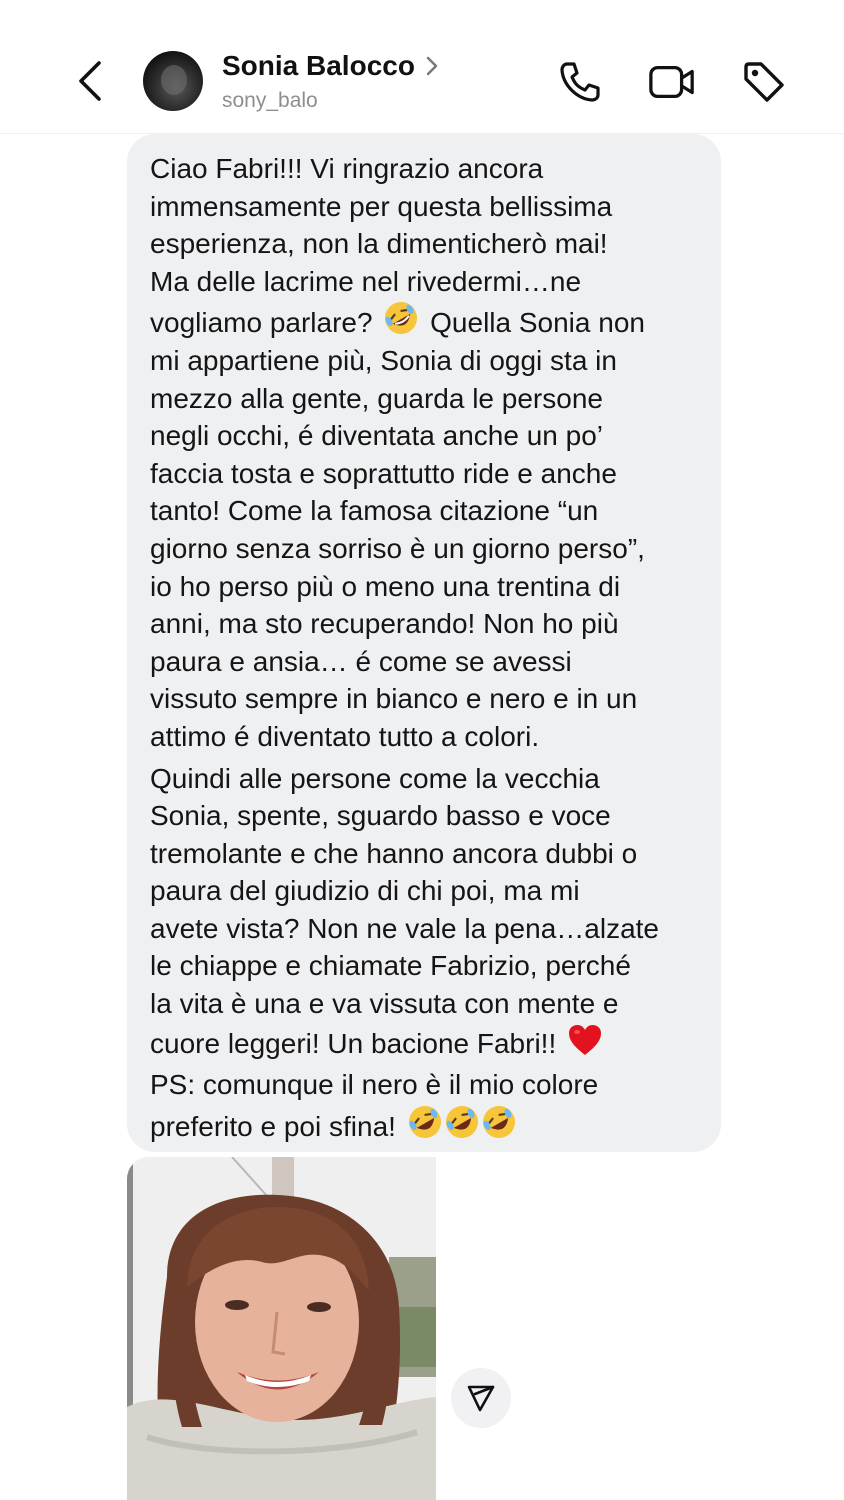 The width and height of the screenshot is (844, 1500). Describe the element at coordinates (353, 1043) in the screenshot. I see `message-text: cuore leggeri! Un bacione Fabri!!` at that location.